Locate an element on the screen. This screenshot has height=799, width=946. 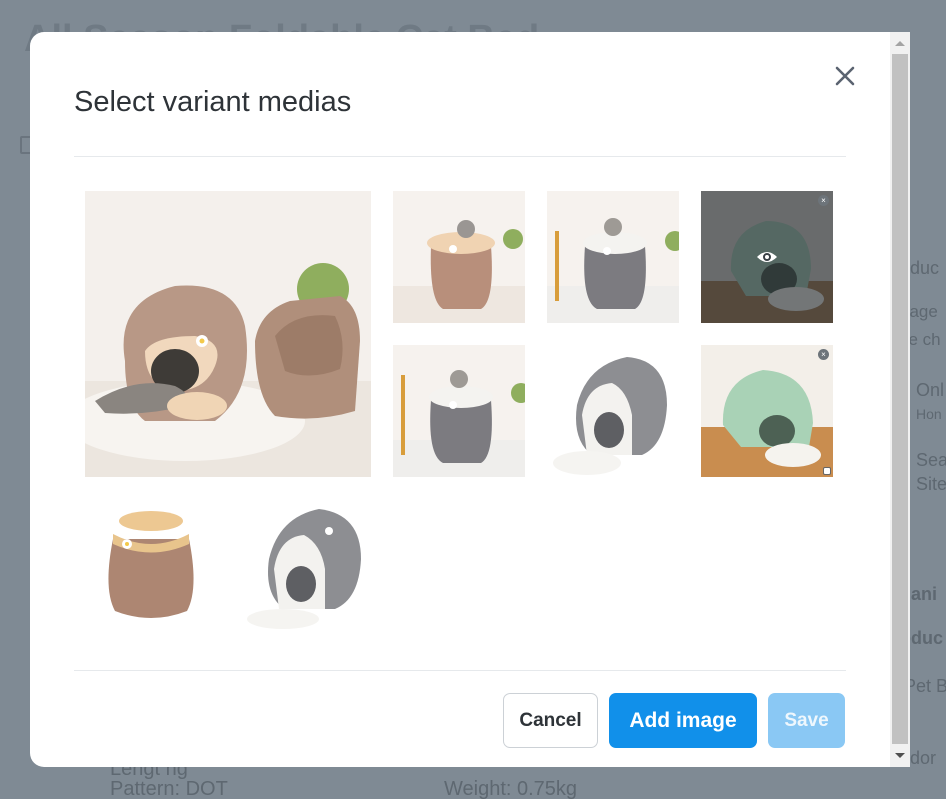
cancel-button: Cancel is located at coordinates (550, 720).